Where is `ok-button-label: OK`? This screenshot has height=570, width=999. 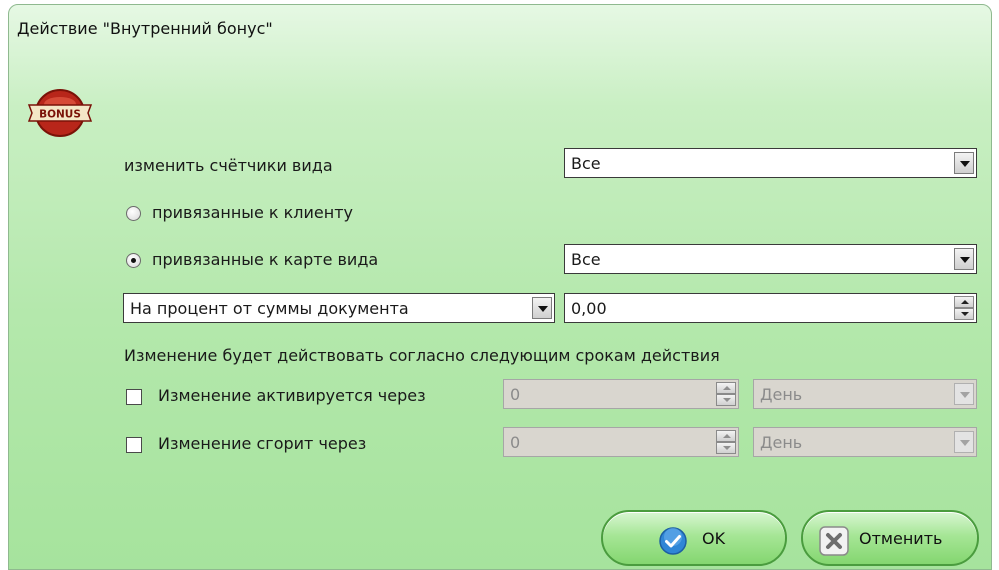 ok-button-label: OK is located at coordinates (714, 538).